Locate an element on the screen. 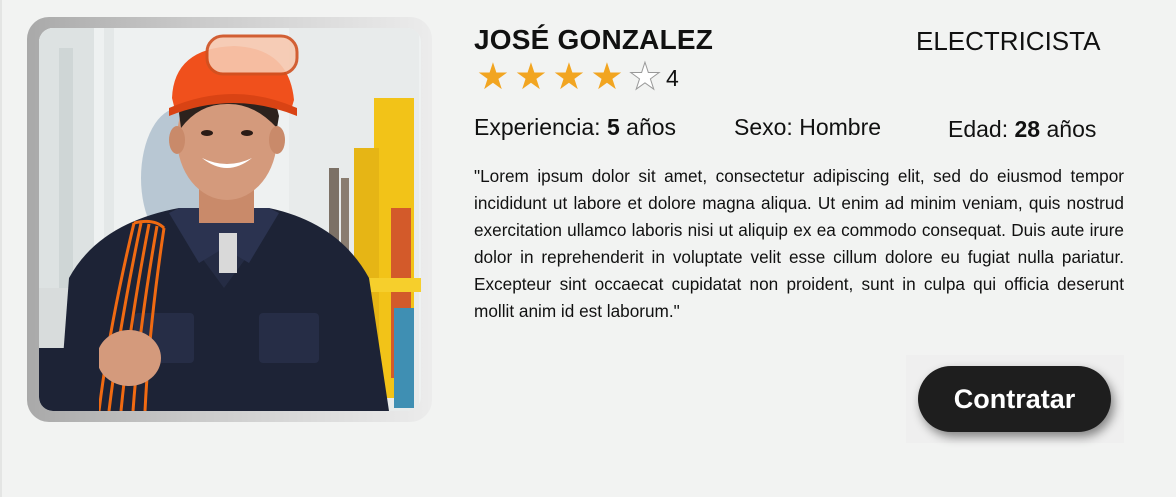 The width and height of the screenshot is (1176, 497). worker-profession: ELECTRICISTA is located at coordinates (1008, 41).